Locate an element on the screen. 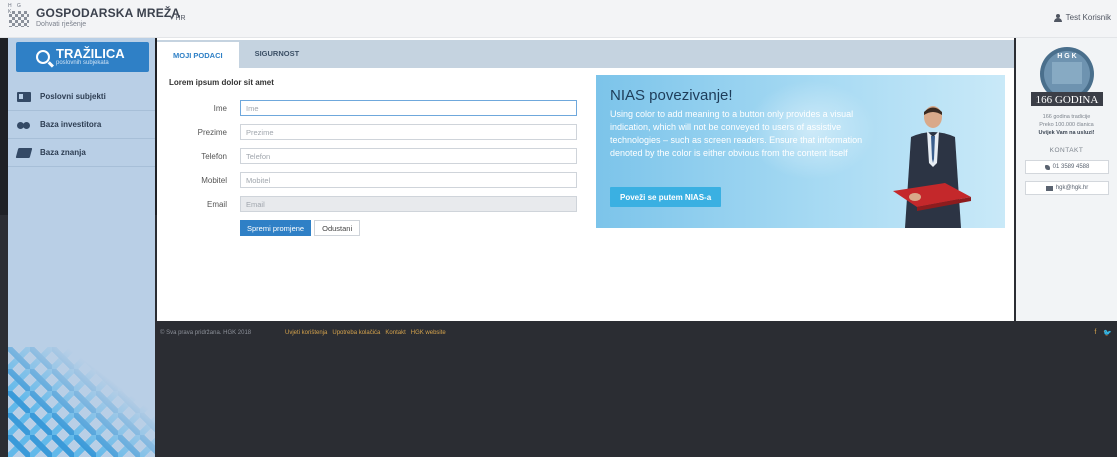  field-label: Prezime is located at coordinates (212, 132).